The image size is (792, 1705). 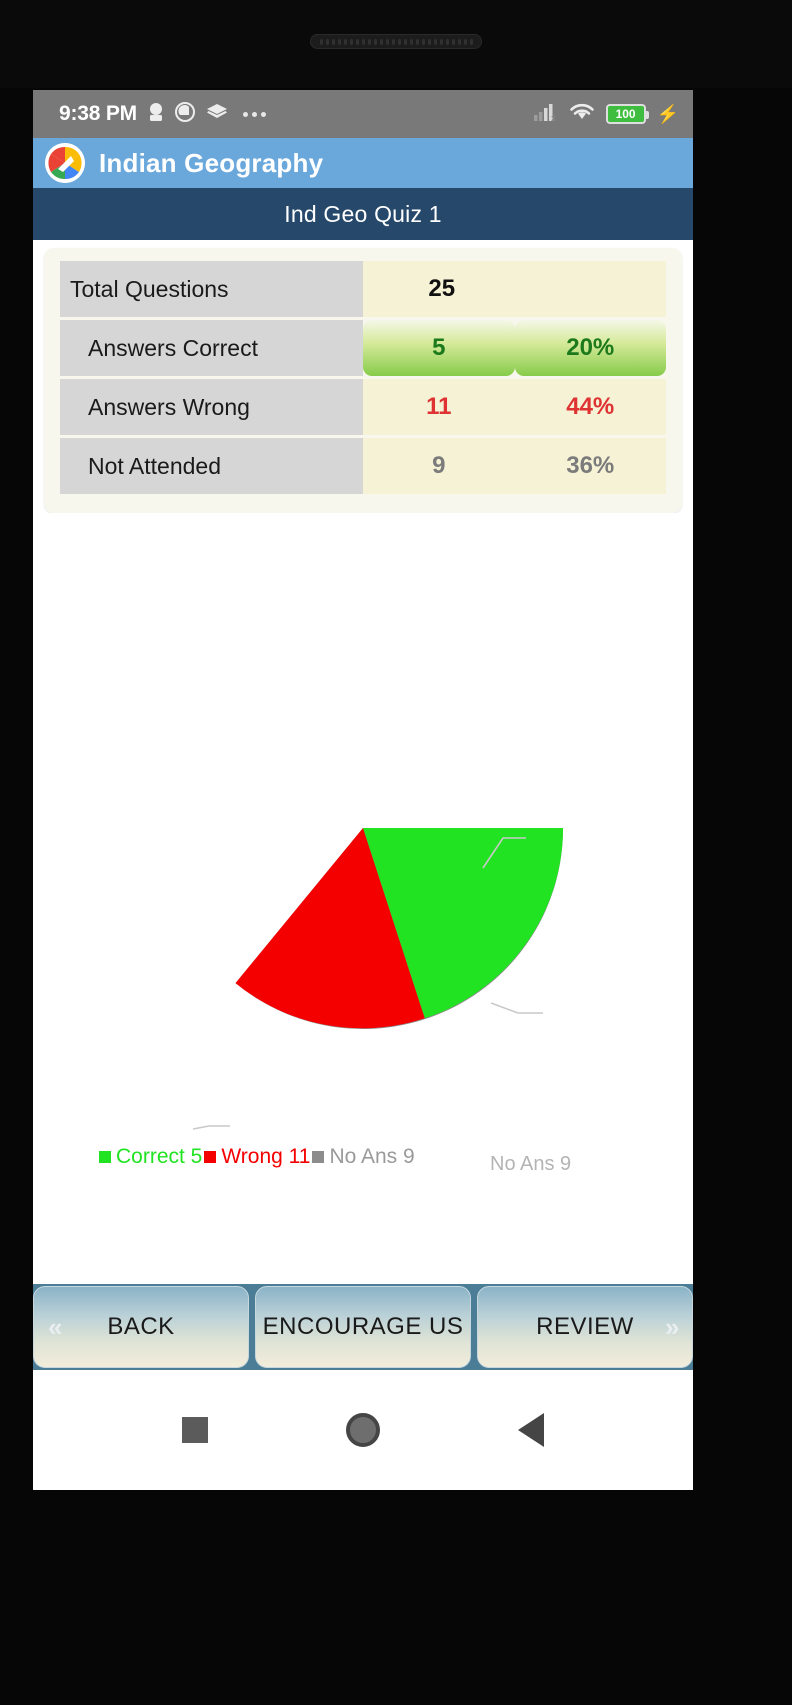 I want to click on user-icon, so click(x=156, y=114).